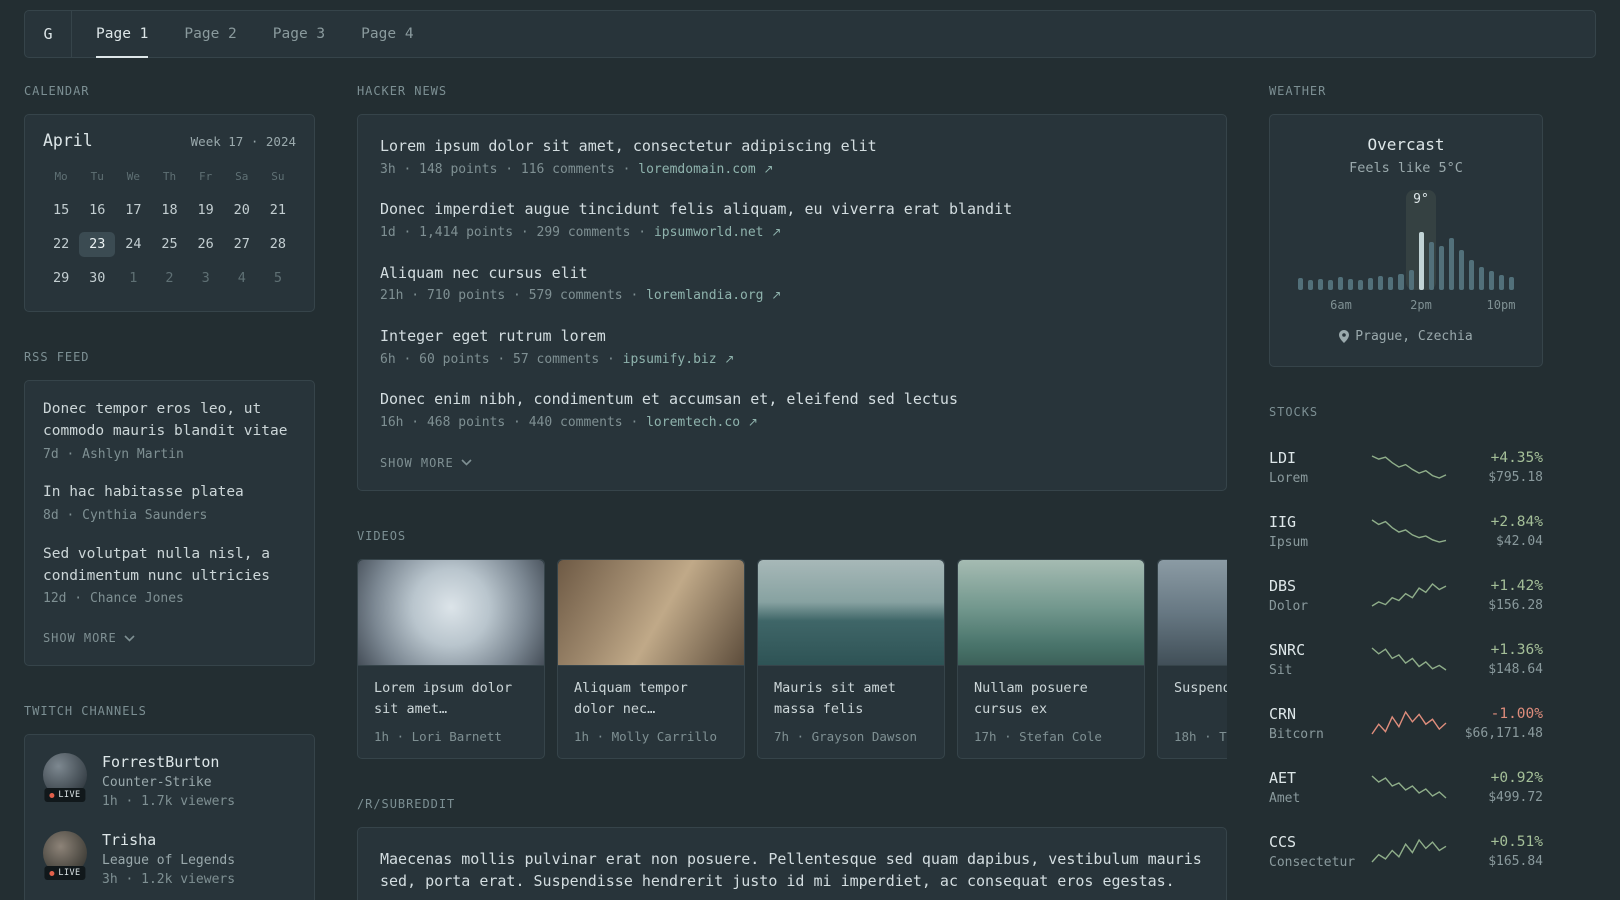 Image resolution: width=1620 pixels, height=900 pixels. I want to click on stock-row: IIG Ipsum +2.84% $42.04, so click(1406, 531).